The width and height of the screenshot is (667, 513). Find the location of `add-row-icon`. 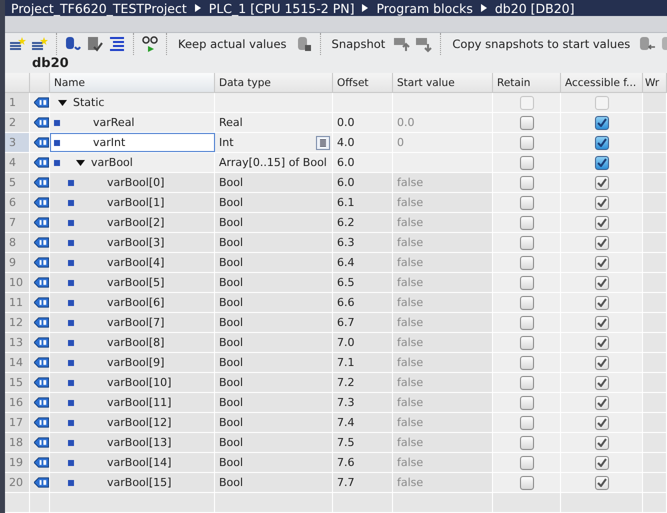

add-row-icon is located at coordinates (40, 44).